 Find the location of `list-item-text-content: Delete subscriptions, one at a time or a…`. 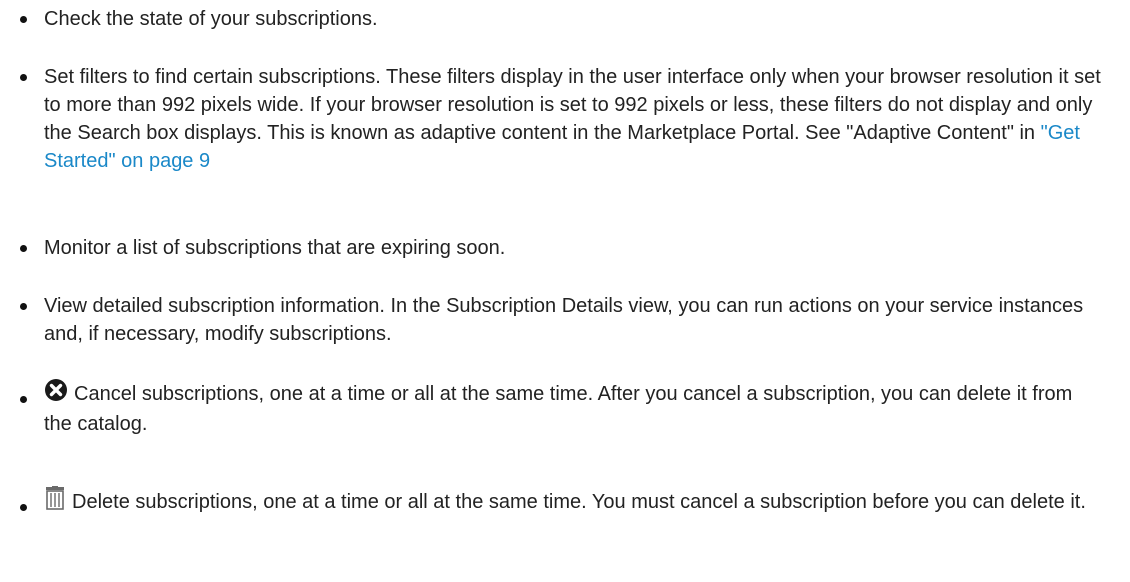

list-item-text-content: Delete subscriptions, one at a time or a… is located at coordinates (579, 502).